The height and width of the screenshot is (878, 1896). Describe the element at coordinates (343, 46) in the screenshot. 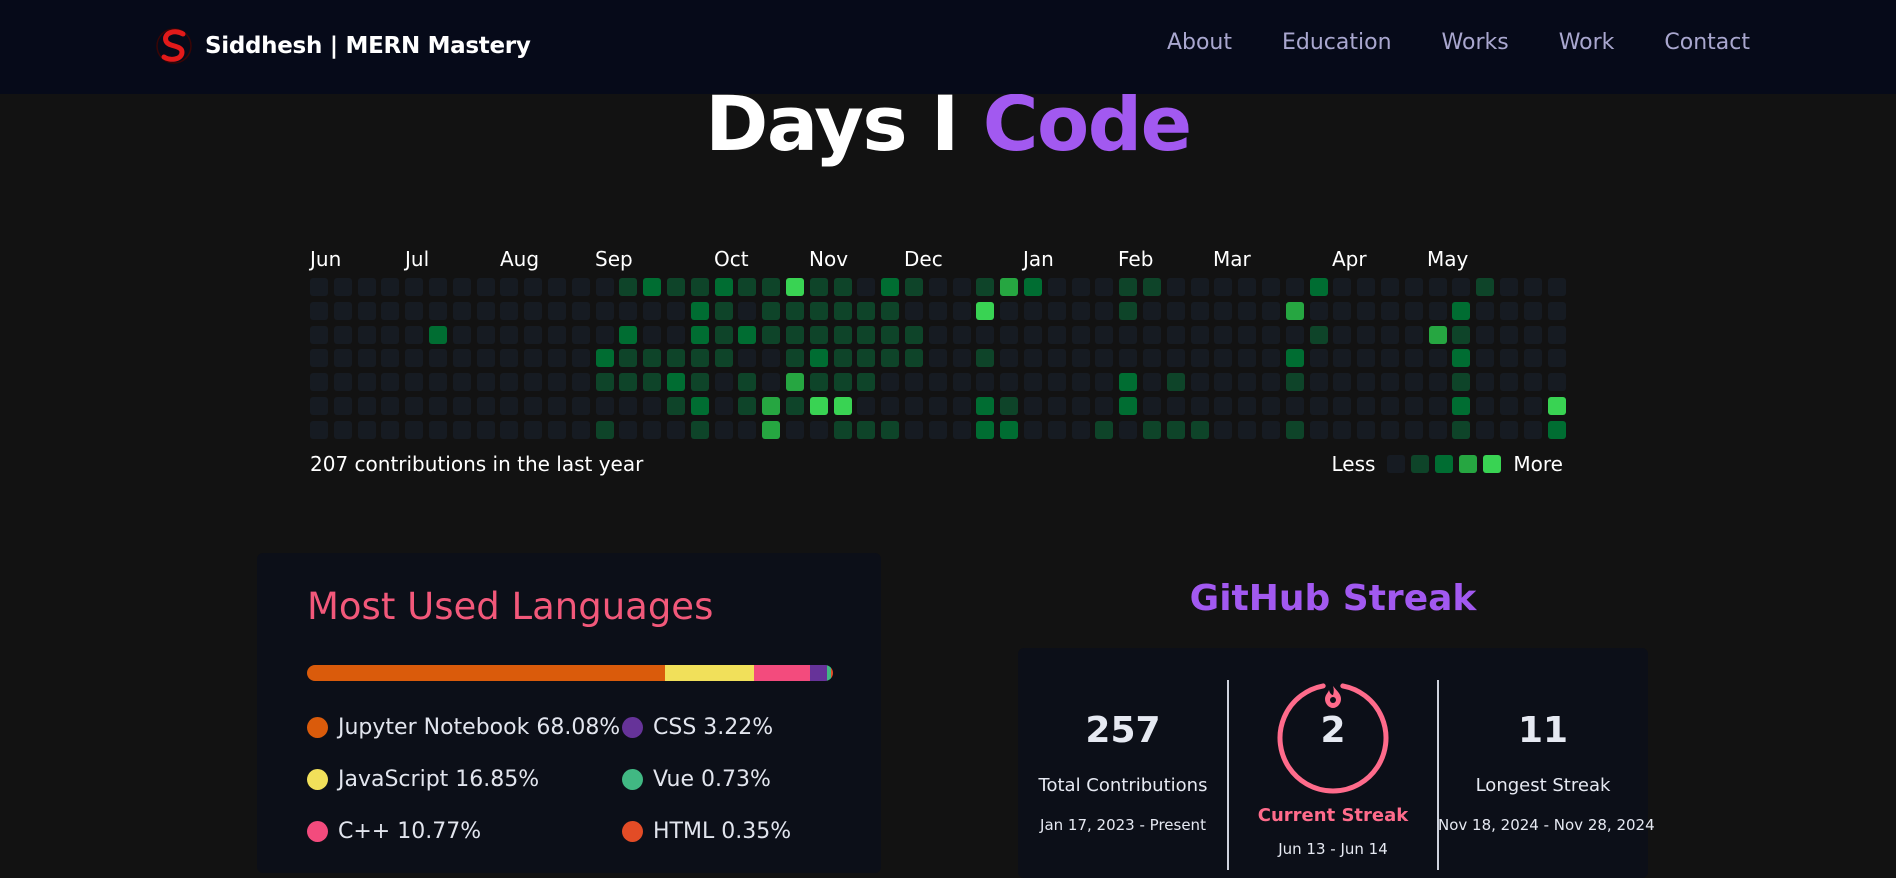

I see `brand: Siddhesh | MERN Mastery` at that location.